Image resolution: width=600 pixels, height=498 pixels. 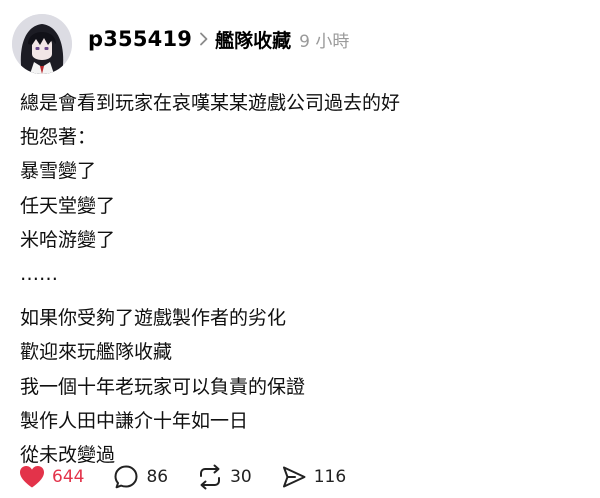 I want to click on repost-button: 30, so click(x=224, y=477).